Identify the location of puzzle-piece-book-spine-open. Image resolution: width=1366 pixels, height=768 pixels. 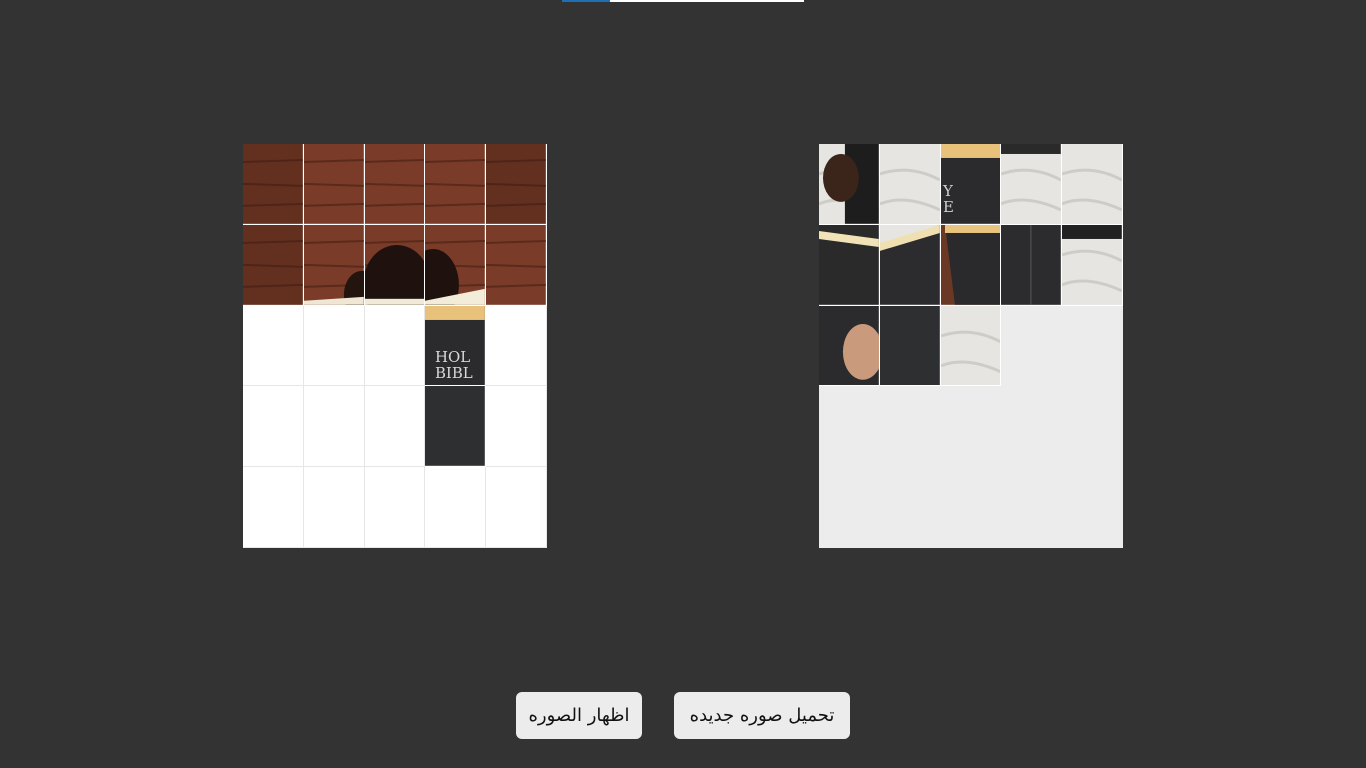
(910, 265).